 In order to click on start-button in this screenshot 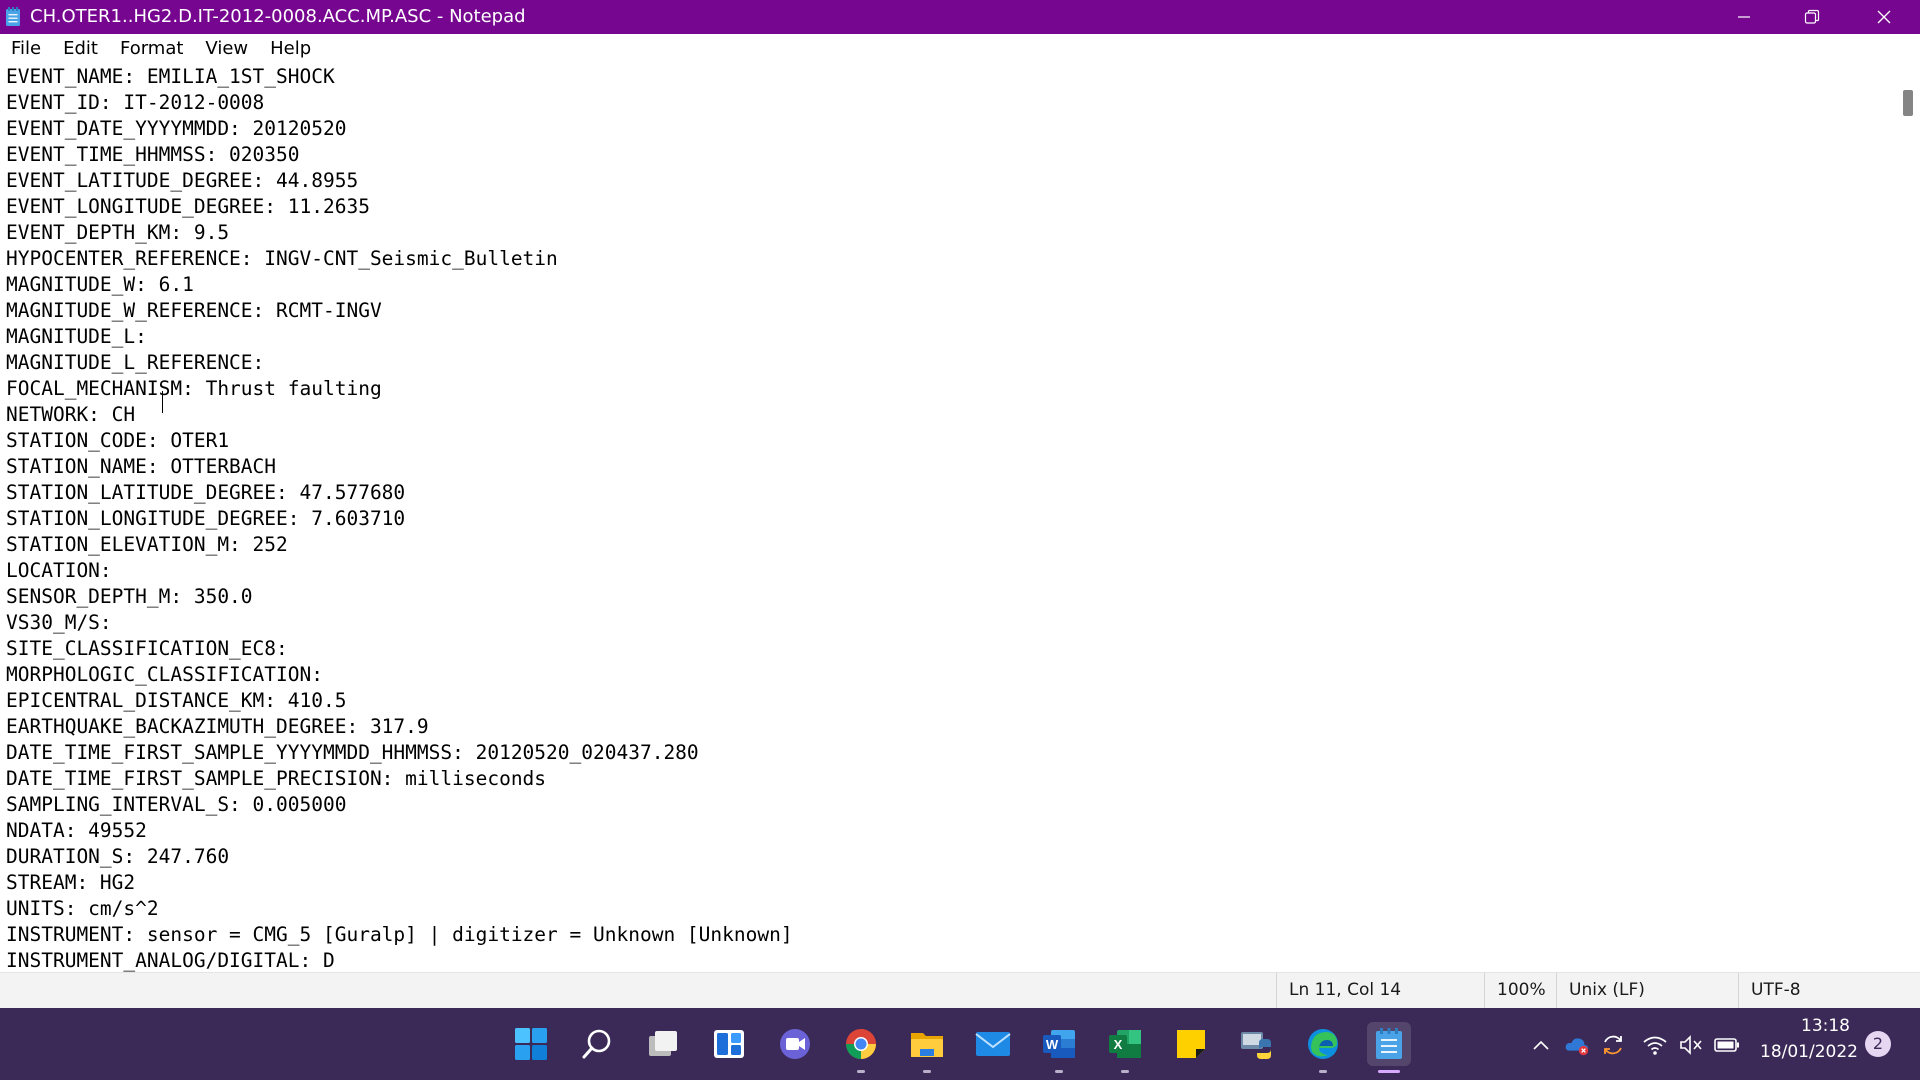, I will do `click(531, 1044)`.